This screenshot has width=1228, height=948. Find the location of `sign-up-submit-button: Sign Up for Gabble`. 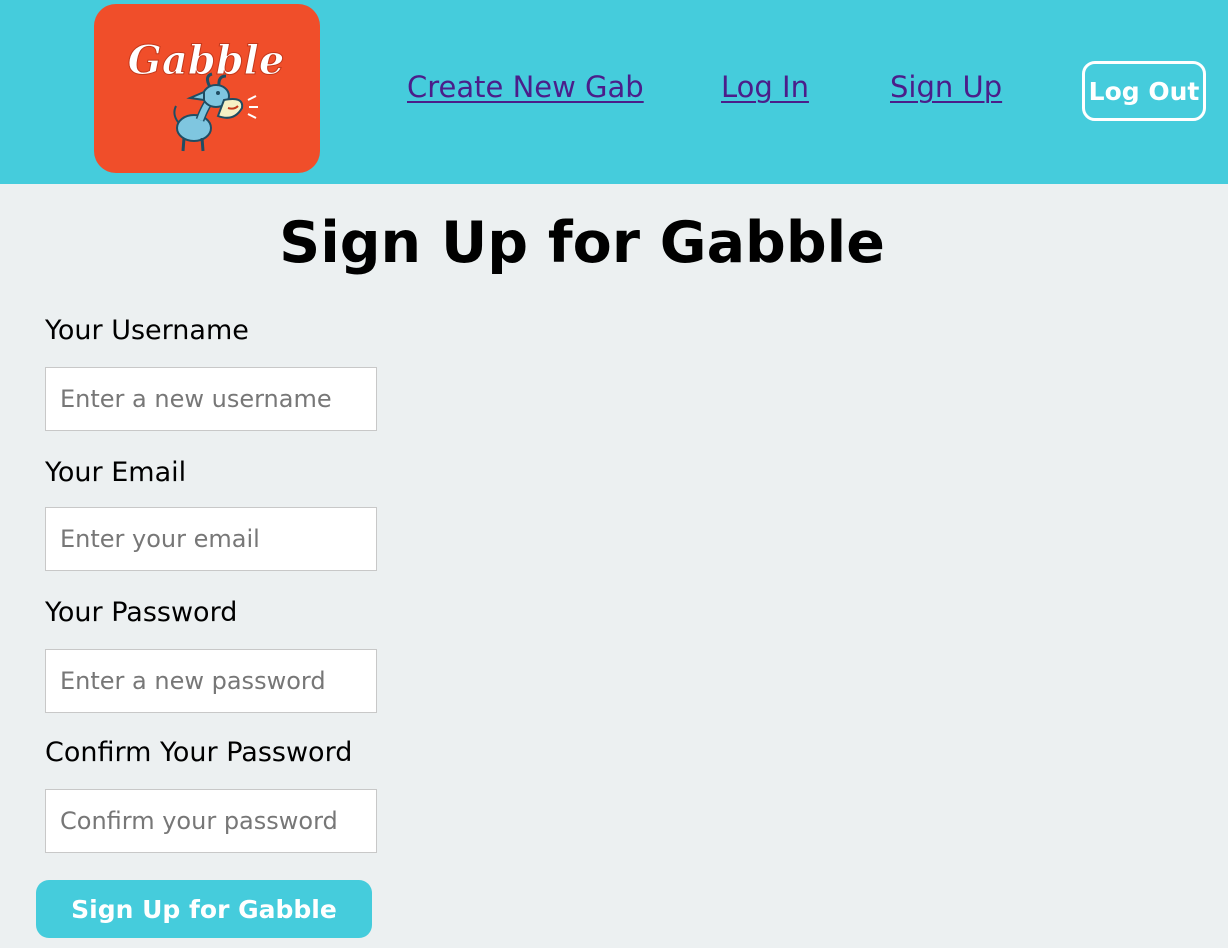

sign-up-submit-button: Sign Up for Gabble is located at coordinates (204, 909).